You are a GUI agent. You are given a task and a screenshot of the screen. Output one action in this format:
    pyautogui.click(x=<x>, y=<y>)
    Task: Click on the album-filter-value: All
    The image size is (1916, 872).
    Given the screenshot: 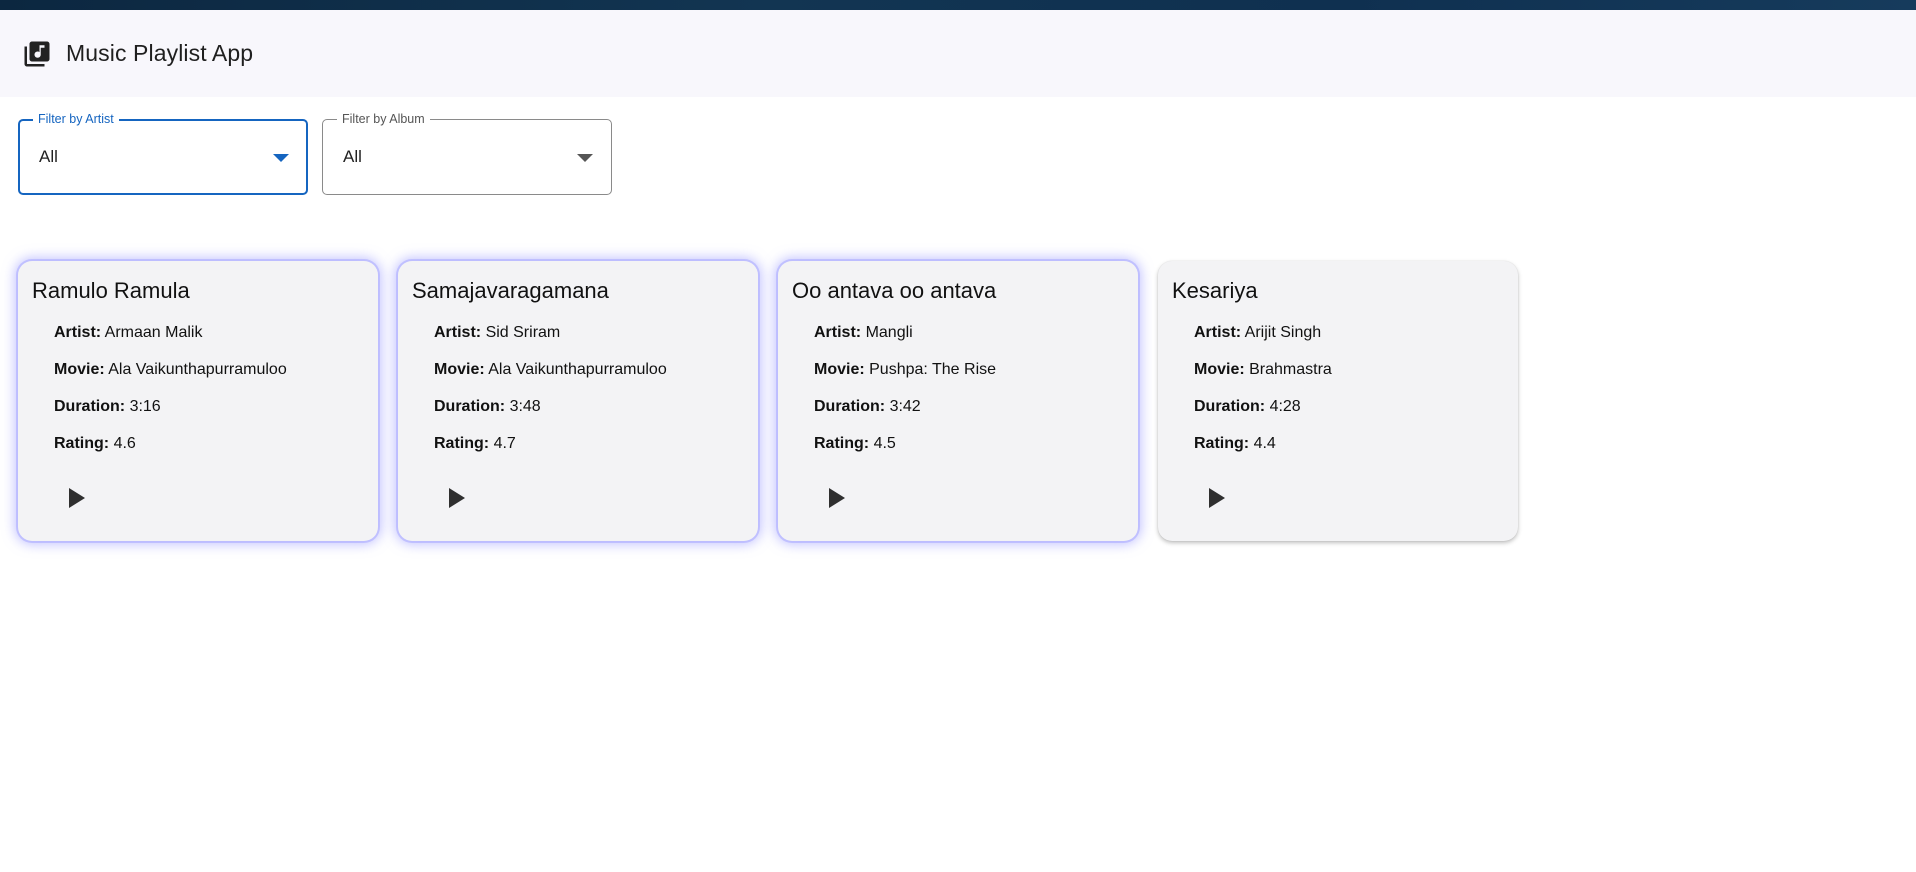 What is the action you would take?
    pyautogui.click(x=352, y=156)
    